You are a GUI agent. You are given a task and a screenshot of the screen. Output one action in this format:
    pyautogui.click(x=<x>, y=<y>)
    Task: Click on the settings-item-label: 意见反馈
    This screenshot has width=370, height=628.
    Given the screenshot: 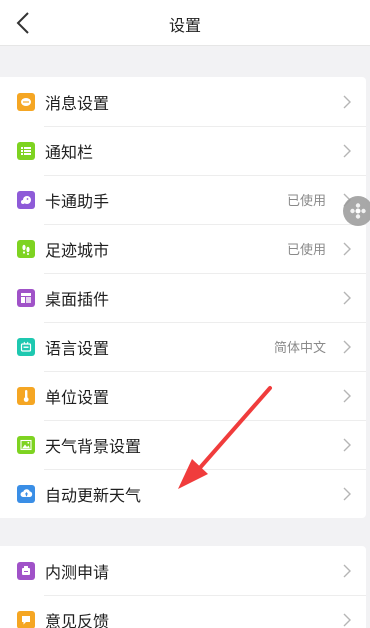 What is the action you would take?
    pyautogui.click(x=77, y=619)
    